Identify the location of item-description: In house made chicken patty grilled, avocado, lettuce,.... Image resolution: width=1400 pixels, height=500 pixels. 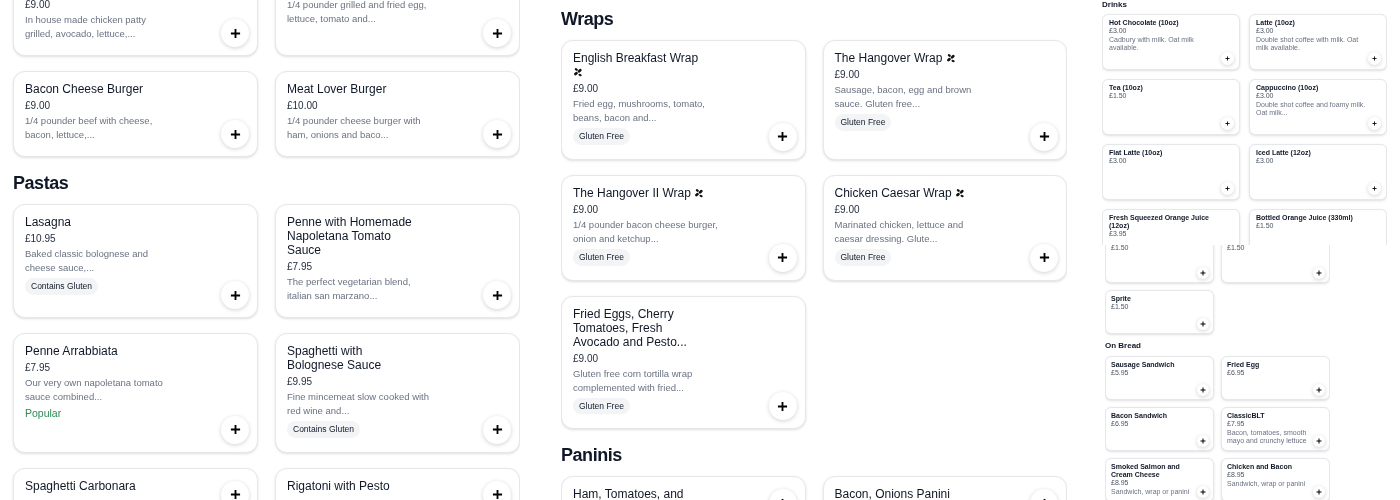
(86, 27).